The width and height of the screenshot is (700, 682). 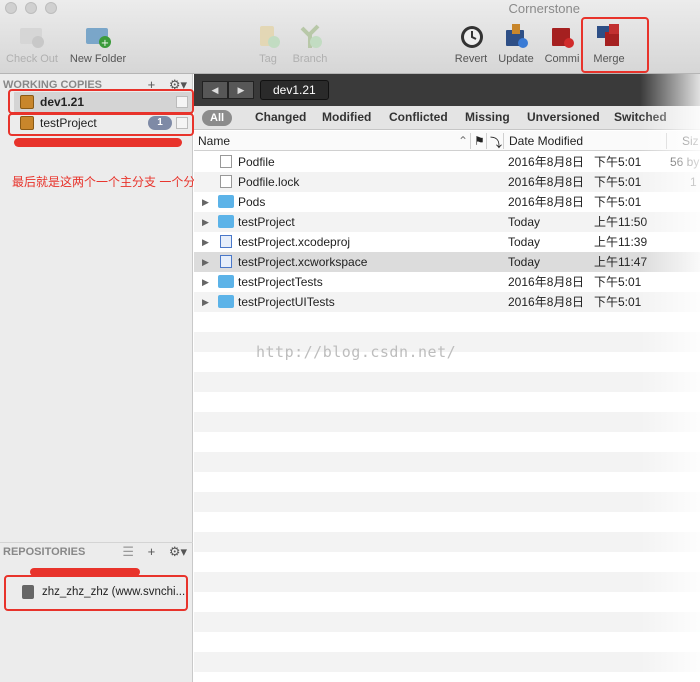 I want to click on commit-icon, so click(x=563, y=38).